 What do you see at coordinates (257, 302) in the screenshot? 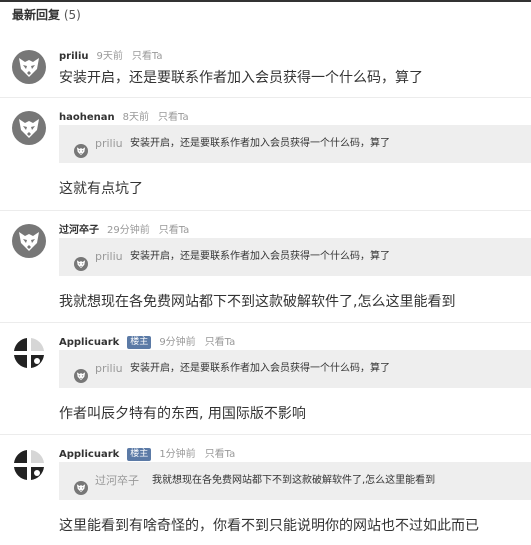
I see `reply-content: 我就想现在各免费网站都下不到这款破解软件了,怎么这里能看到` at bounding box center [257, 302].